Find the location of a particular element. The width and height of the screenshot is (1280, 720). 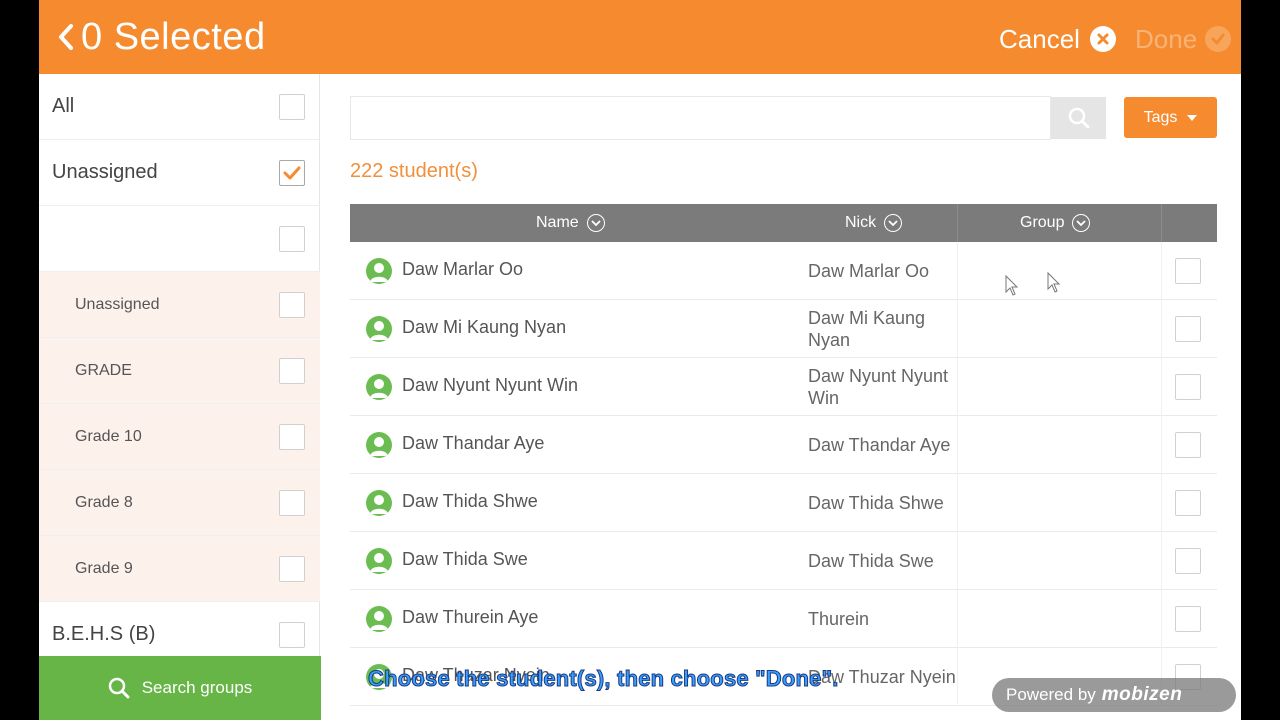

column-header-nick: Nick is located at coordinates (874, 223).